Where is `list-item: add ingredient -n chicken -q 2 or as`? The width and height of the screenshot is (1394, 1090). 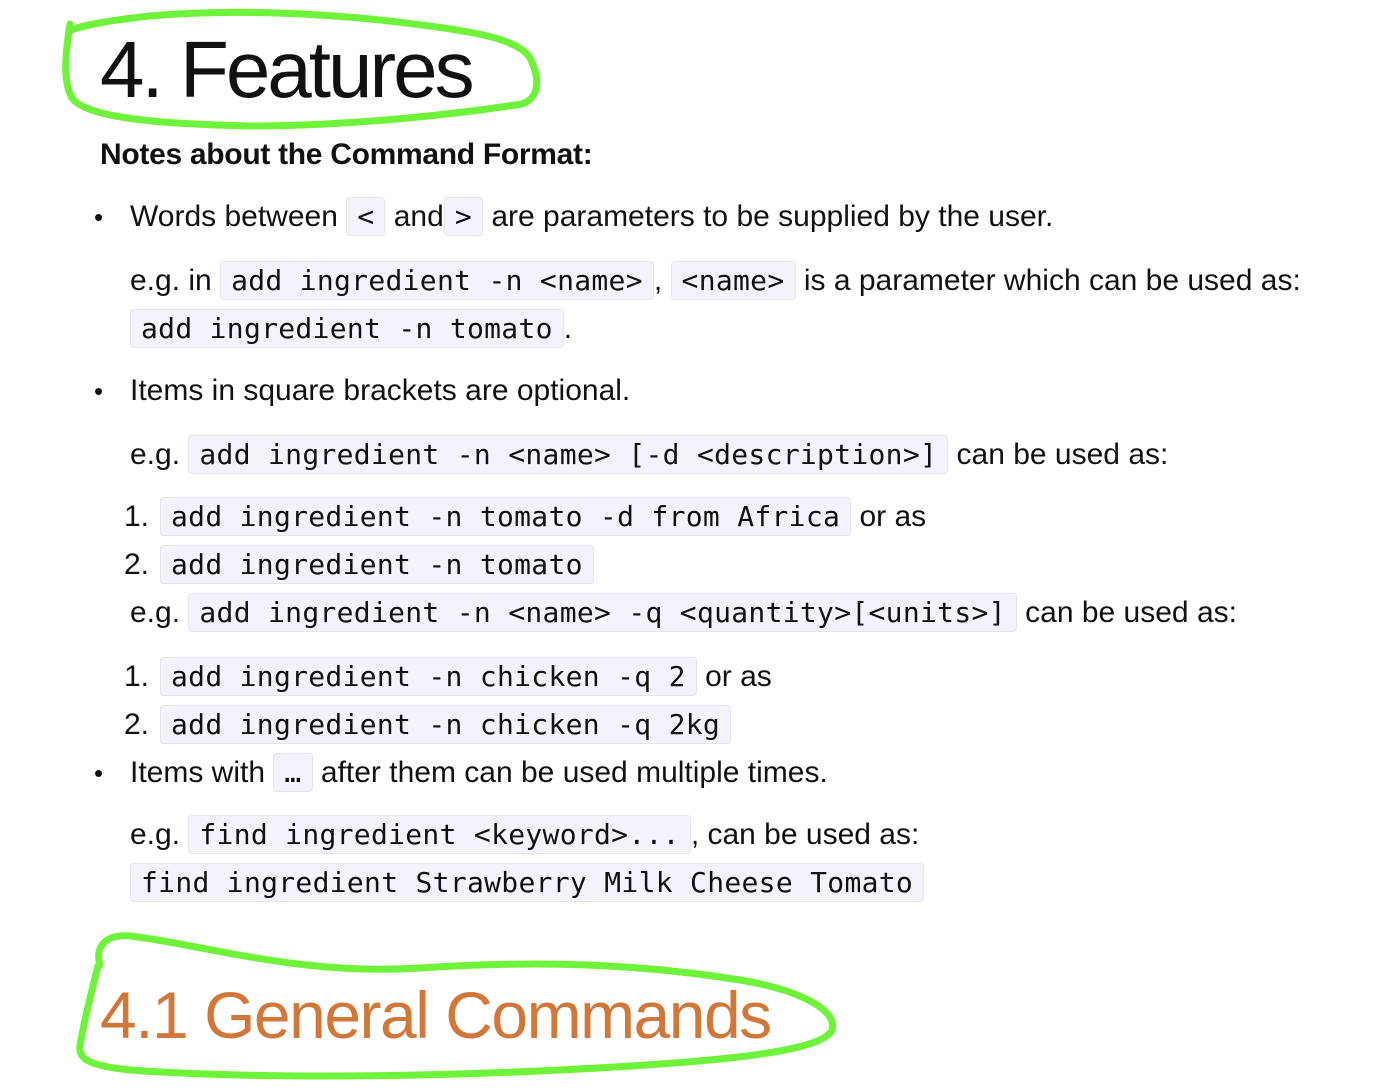
list-item: add ingredient -n chicken -q 2 or as is located at coordinates (466, 676).